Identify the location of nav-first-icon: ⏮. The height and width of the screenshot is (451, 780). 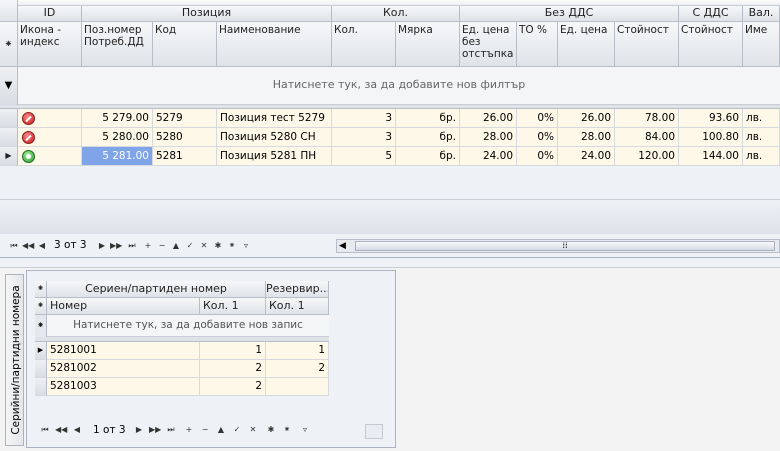
(14, 246).